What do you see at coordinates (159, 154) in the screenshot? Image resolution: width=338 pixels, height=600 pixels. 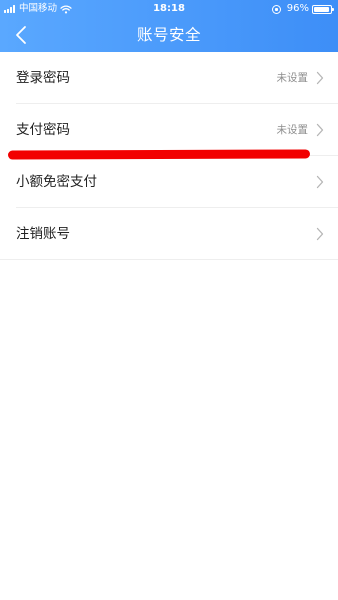 I see `red-annotation-underline` at bounding box center [159, 154].